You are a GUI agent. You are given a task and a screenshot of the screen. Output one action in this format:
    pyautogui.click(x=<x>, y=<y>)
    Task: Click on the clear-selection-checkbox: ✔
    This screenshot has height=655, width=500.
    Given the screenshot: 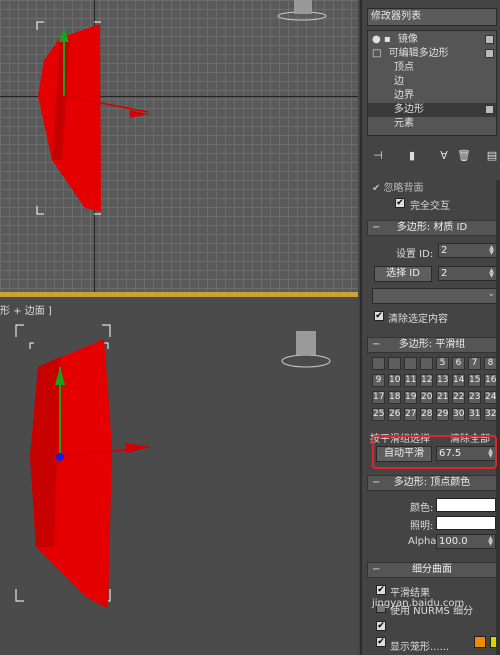 What is the action you would take?
    pyautogui.click(x=379, y=316)
    